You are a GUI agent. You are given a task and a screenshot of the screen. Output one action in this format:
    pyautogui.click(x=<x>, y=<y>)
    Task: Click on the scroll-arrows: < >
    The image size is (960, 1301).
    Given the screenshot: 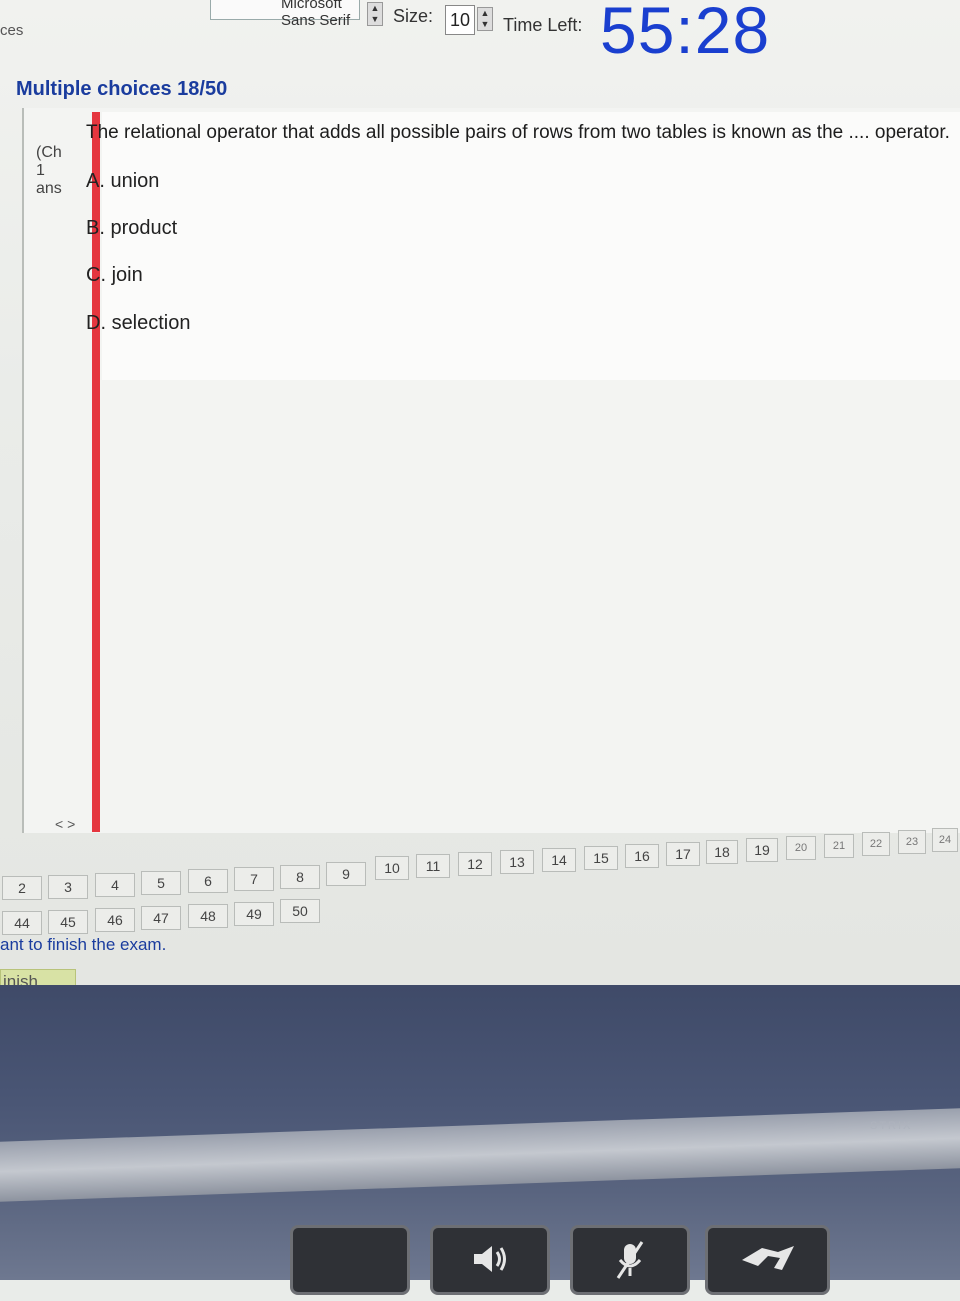 What is the action you would take?
    pyautogui.click(x=65, y=824)
    